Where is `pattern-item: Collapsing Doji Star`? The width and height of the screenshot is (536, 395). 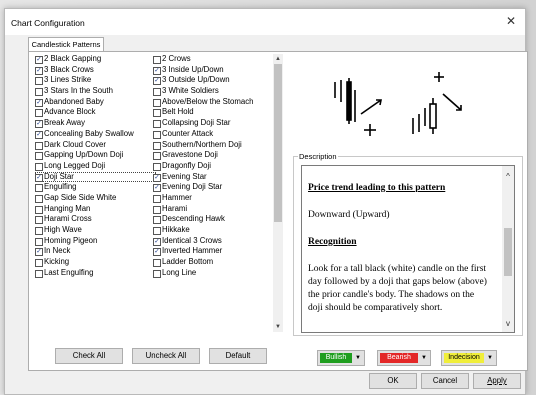
pattern-item: Collapsing Doji Star is located at coordinates (211, 123).